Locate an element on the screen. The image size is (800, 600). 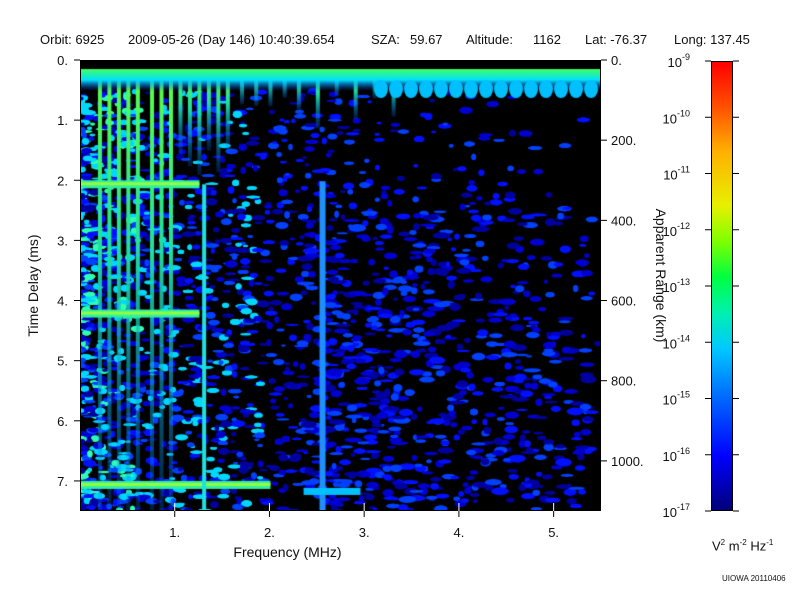
y2-tick-label: 800. is located at coordinates (623, 381).